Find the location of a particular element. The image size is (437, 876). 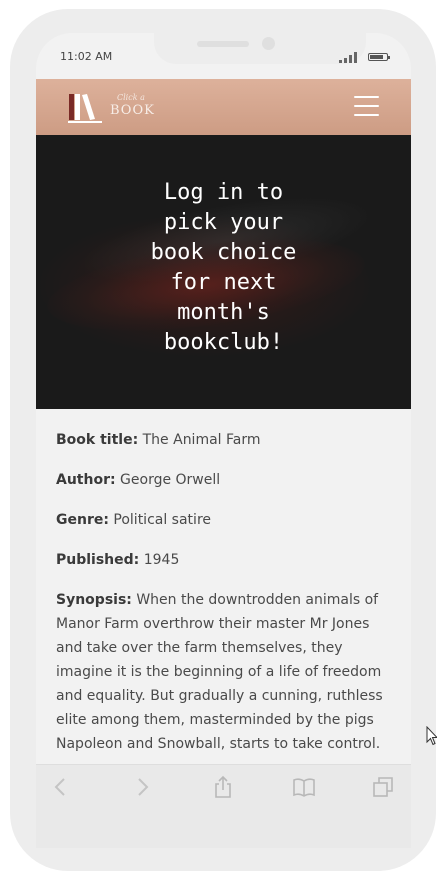

genre-value: Political satire is located at coordinates (159, 520).